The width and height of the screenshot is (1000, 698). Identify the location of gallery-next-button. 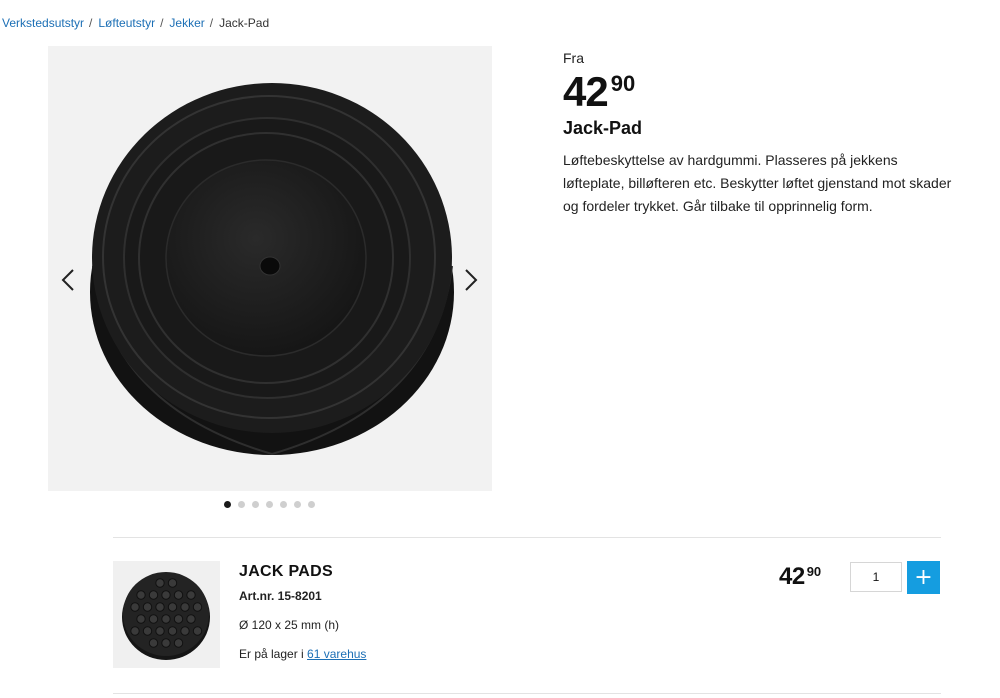
(471, 280).